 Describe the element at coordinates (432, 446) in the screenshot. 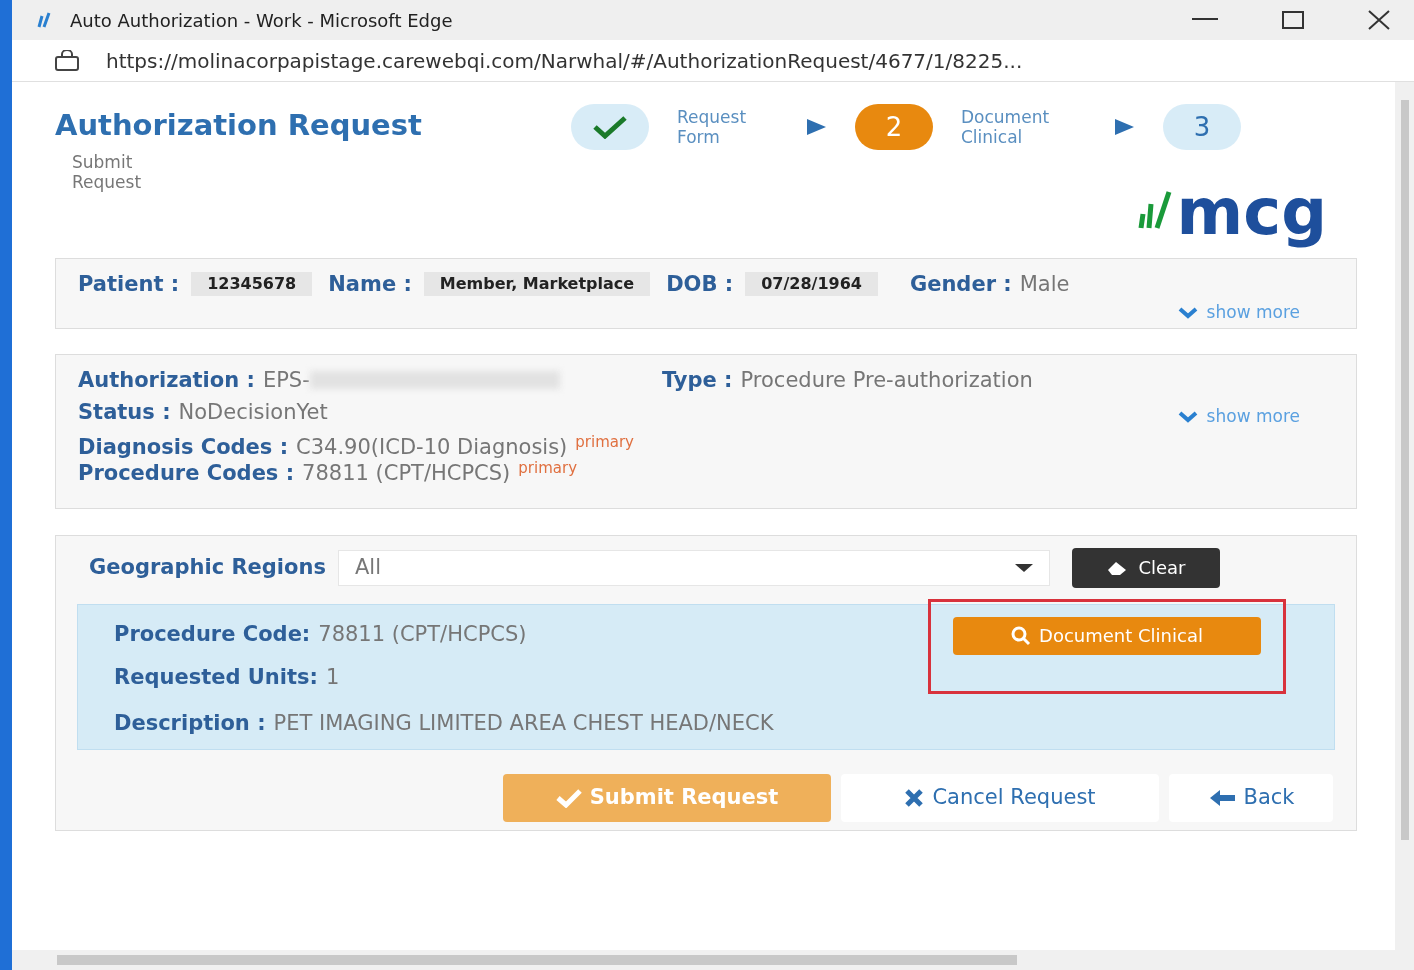

I see `field-value: C34.90(ICD-10 Diagnosis)` at that location.